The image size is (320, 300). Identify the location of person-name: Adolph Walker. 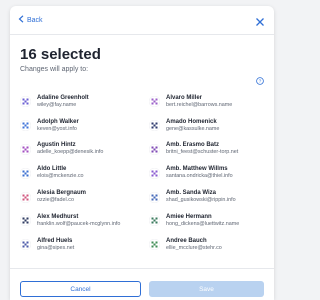
(58, 121).